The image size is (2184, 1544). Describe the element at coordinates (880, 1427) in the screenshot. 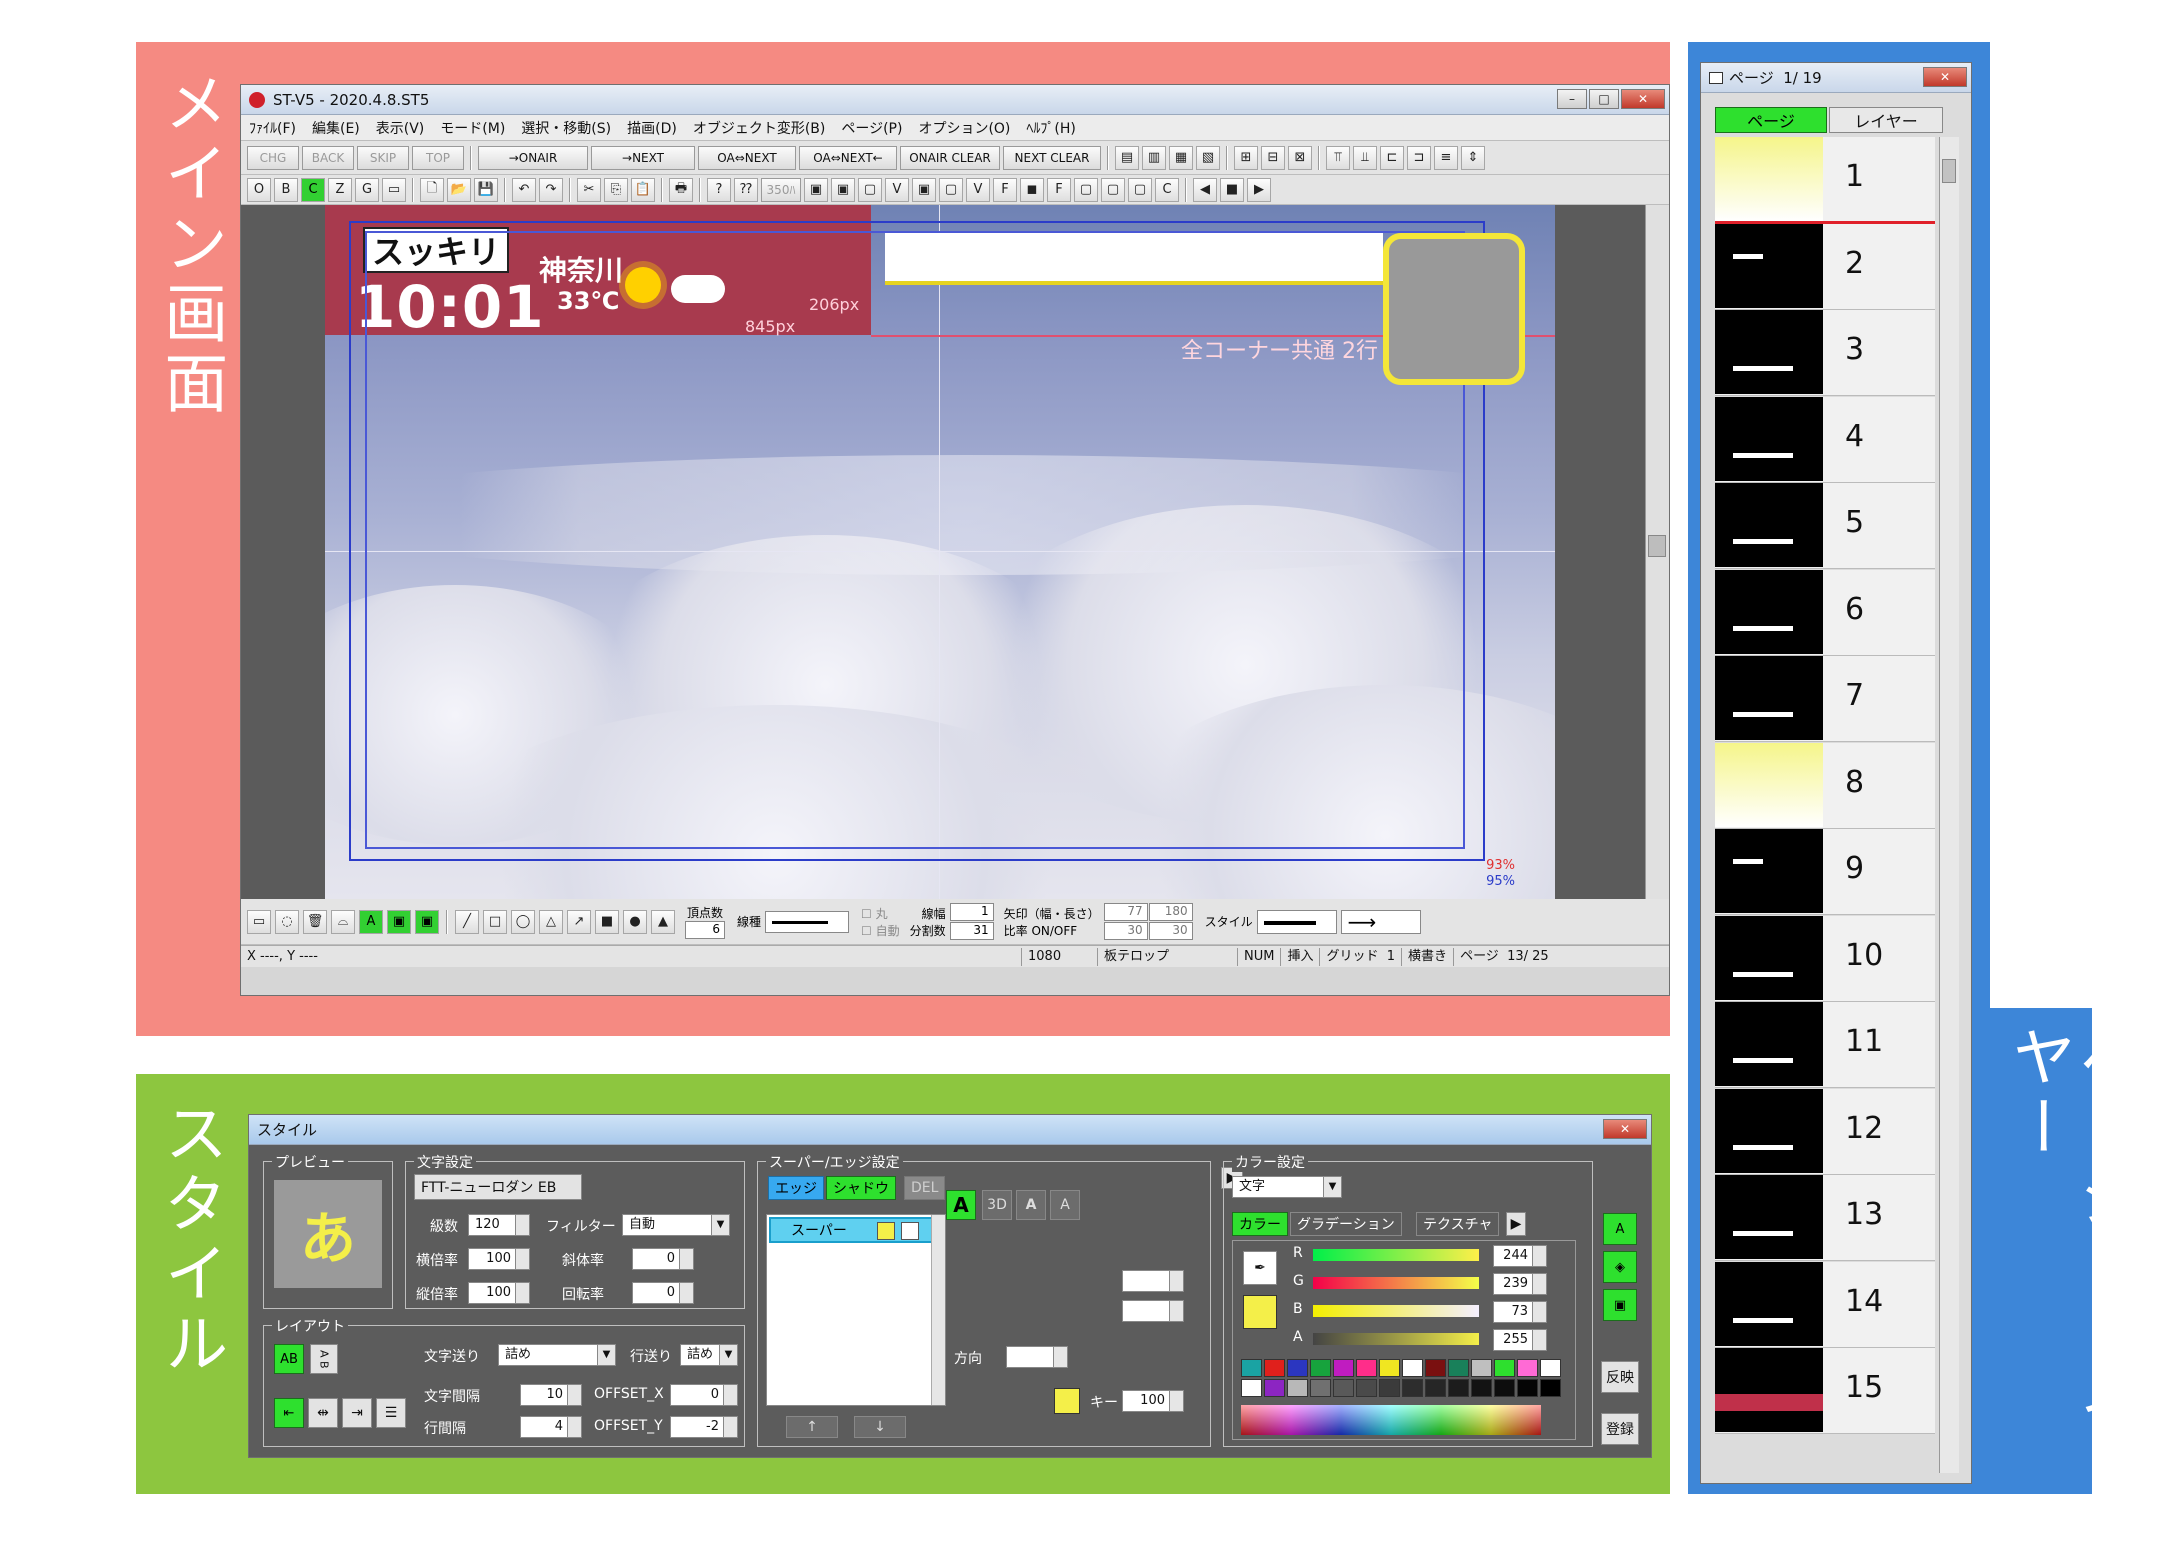

I see `move-down-button: ↓` at that location.